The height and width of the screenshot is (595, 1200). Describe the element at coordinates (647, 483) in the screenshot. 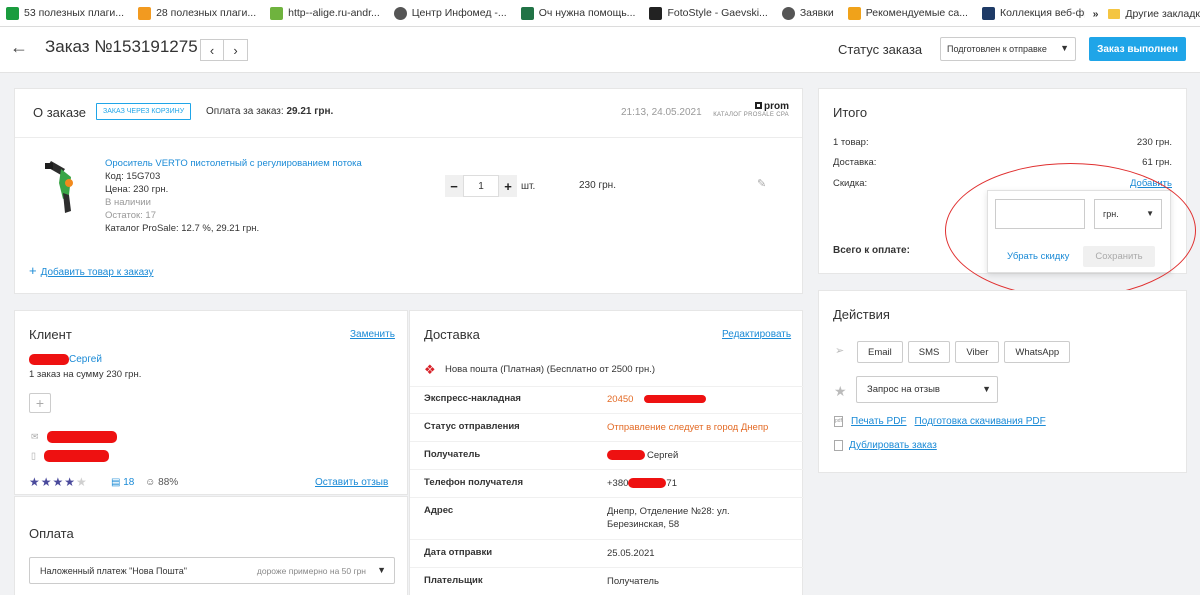

I see `redaction-mark` at that location.